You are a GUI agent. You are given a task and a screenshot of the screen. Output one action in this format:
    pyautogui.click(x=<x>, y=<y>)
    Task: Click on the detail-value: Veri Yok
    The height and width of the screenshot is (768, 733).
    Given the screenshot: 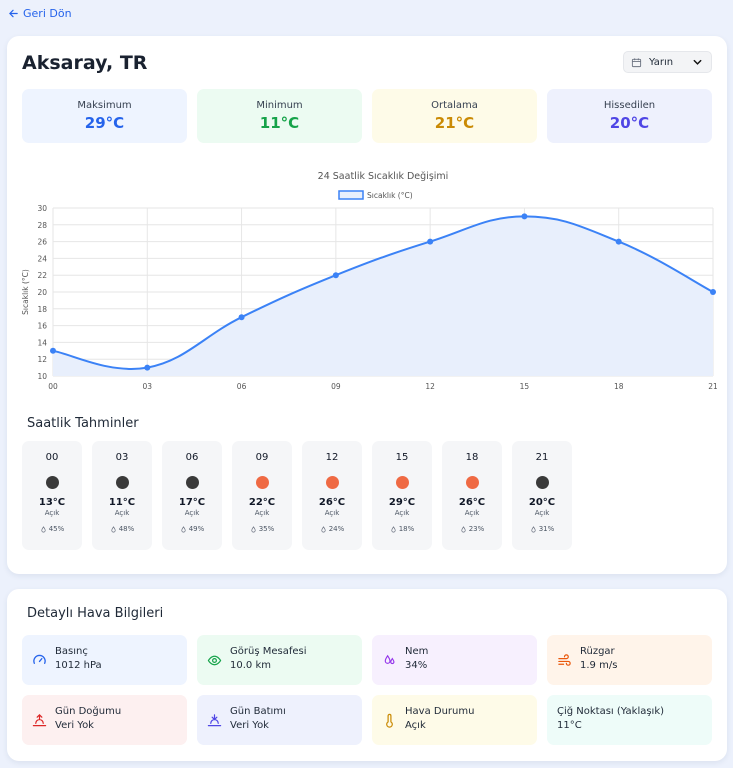 What is the action you would take?
    pyautogui.click(x=74, y=725)
    